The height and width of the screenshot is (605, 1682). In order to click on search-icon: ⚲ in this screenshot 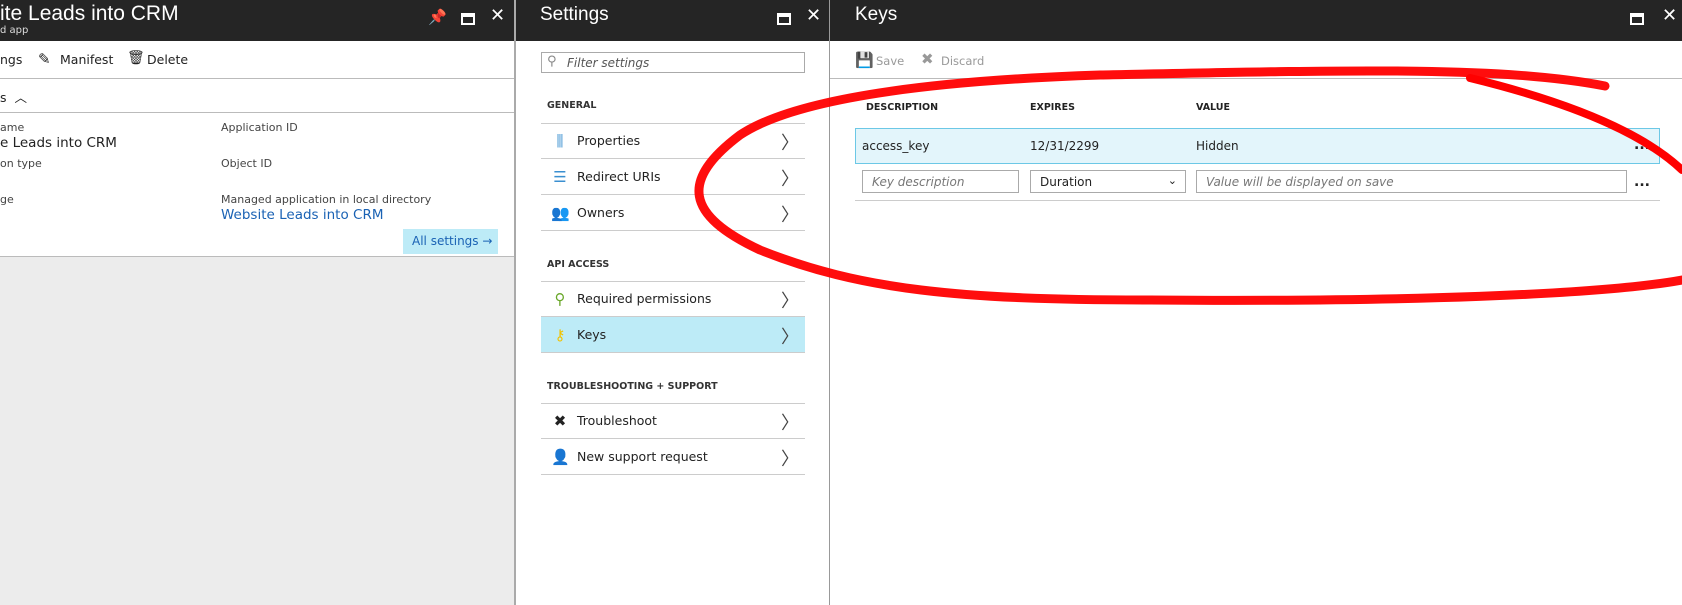, I will do `click(552, 61)`.